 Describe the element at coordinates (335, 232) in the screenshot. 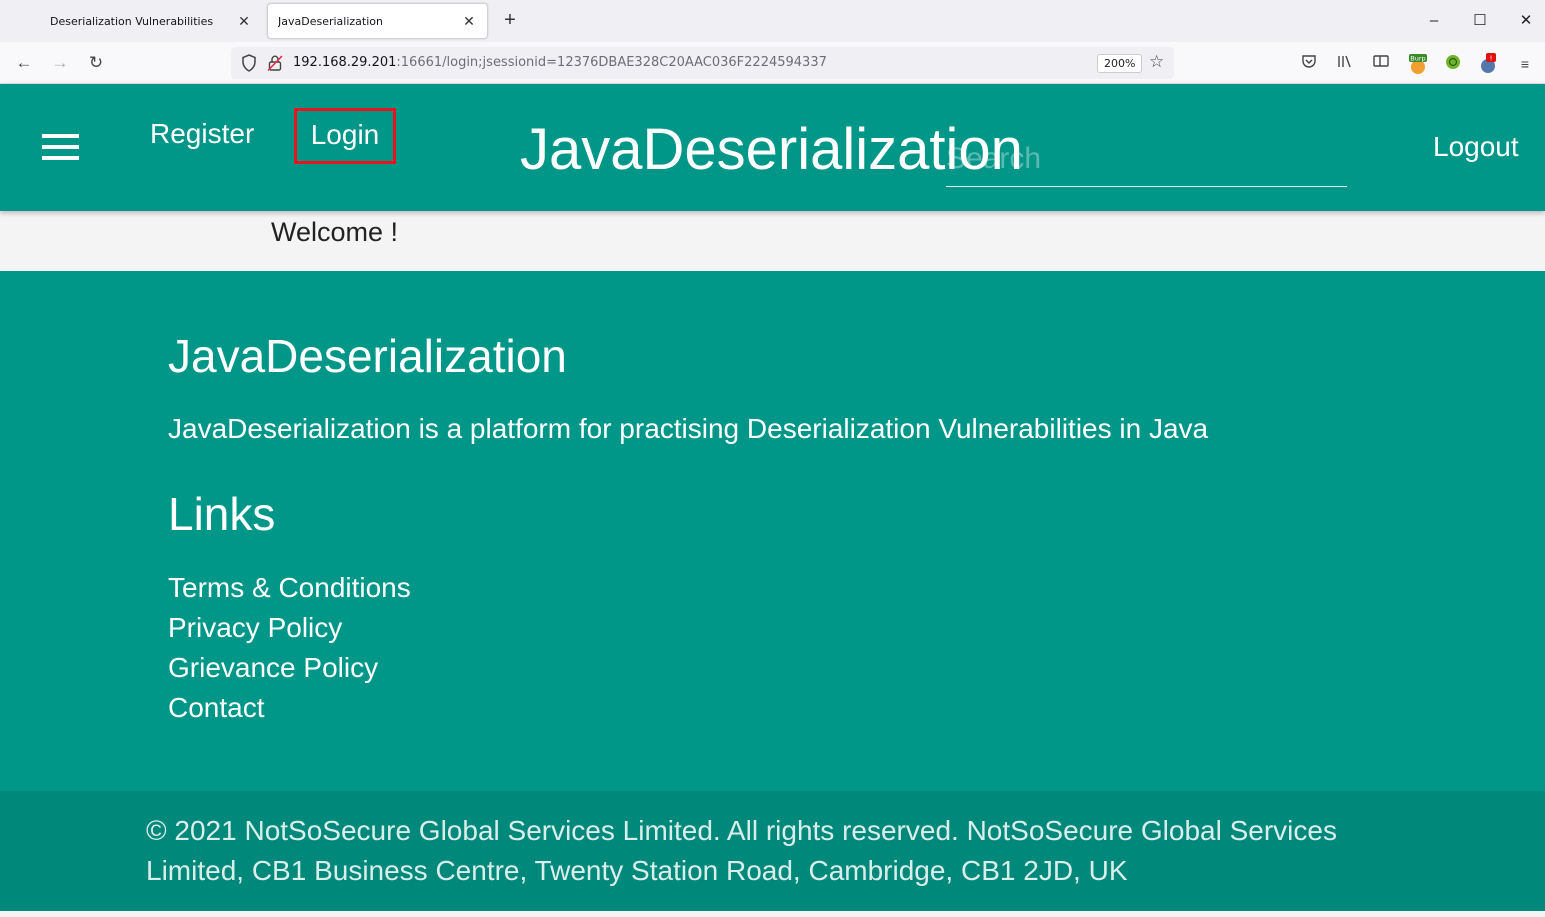

I see `welcome-message: Welcome !` at that location.